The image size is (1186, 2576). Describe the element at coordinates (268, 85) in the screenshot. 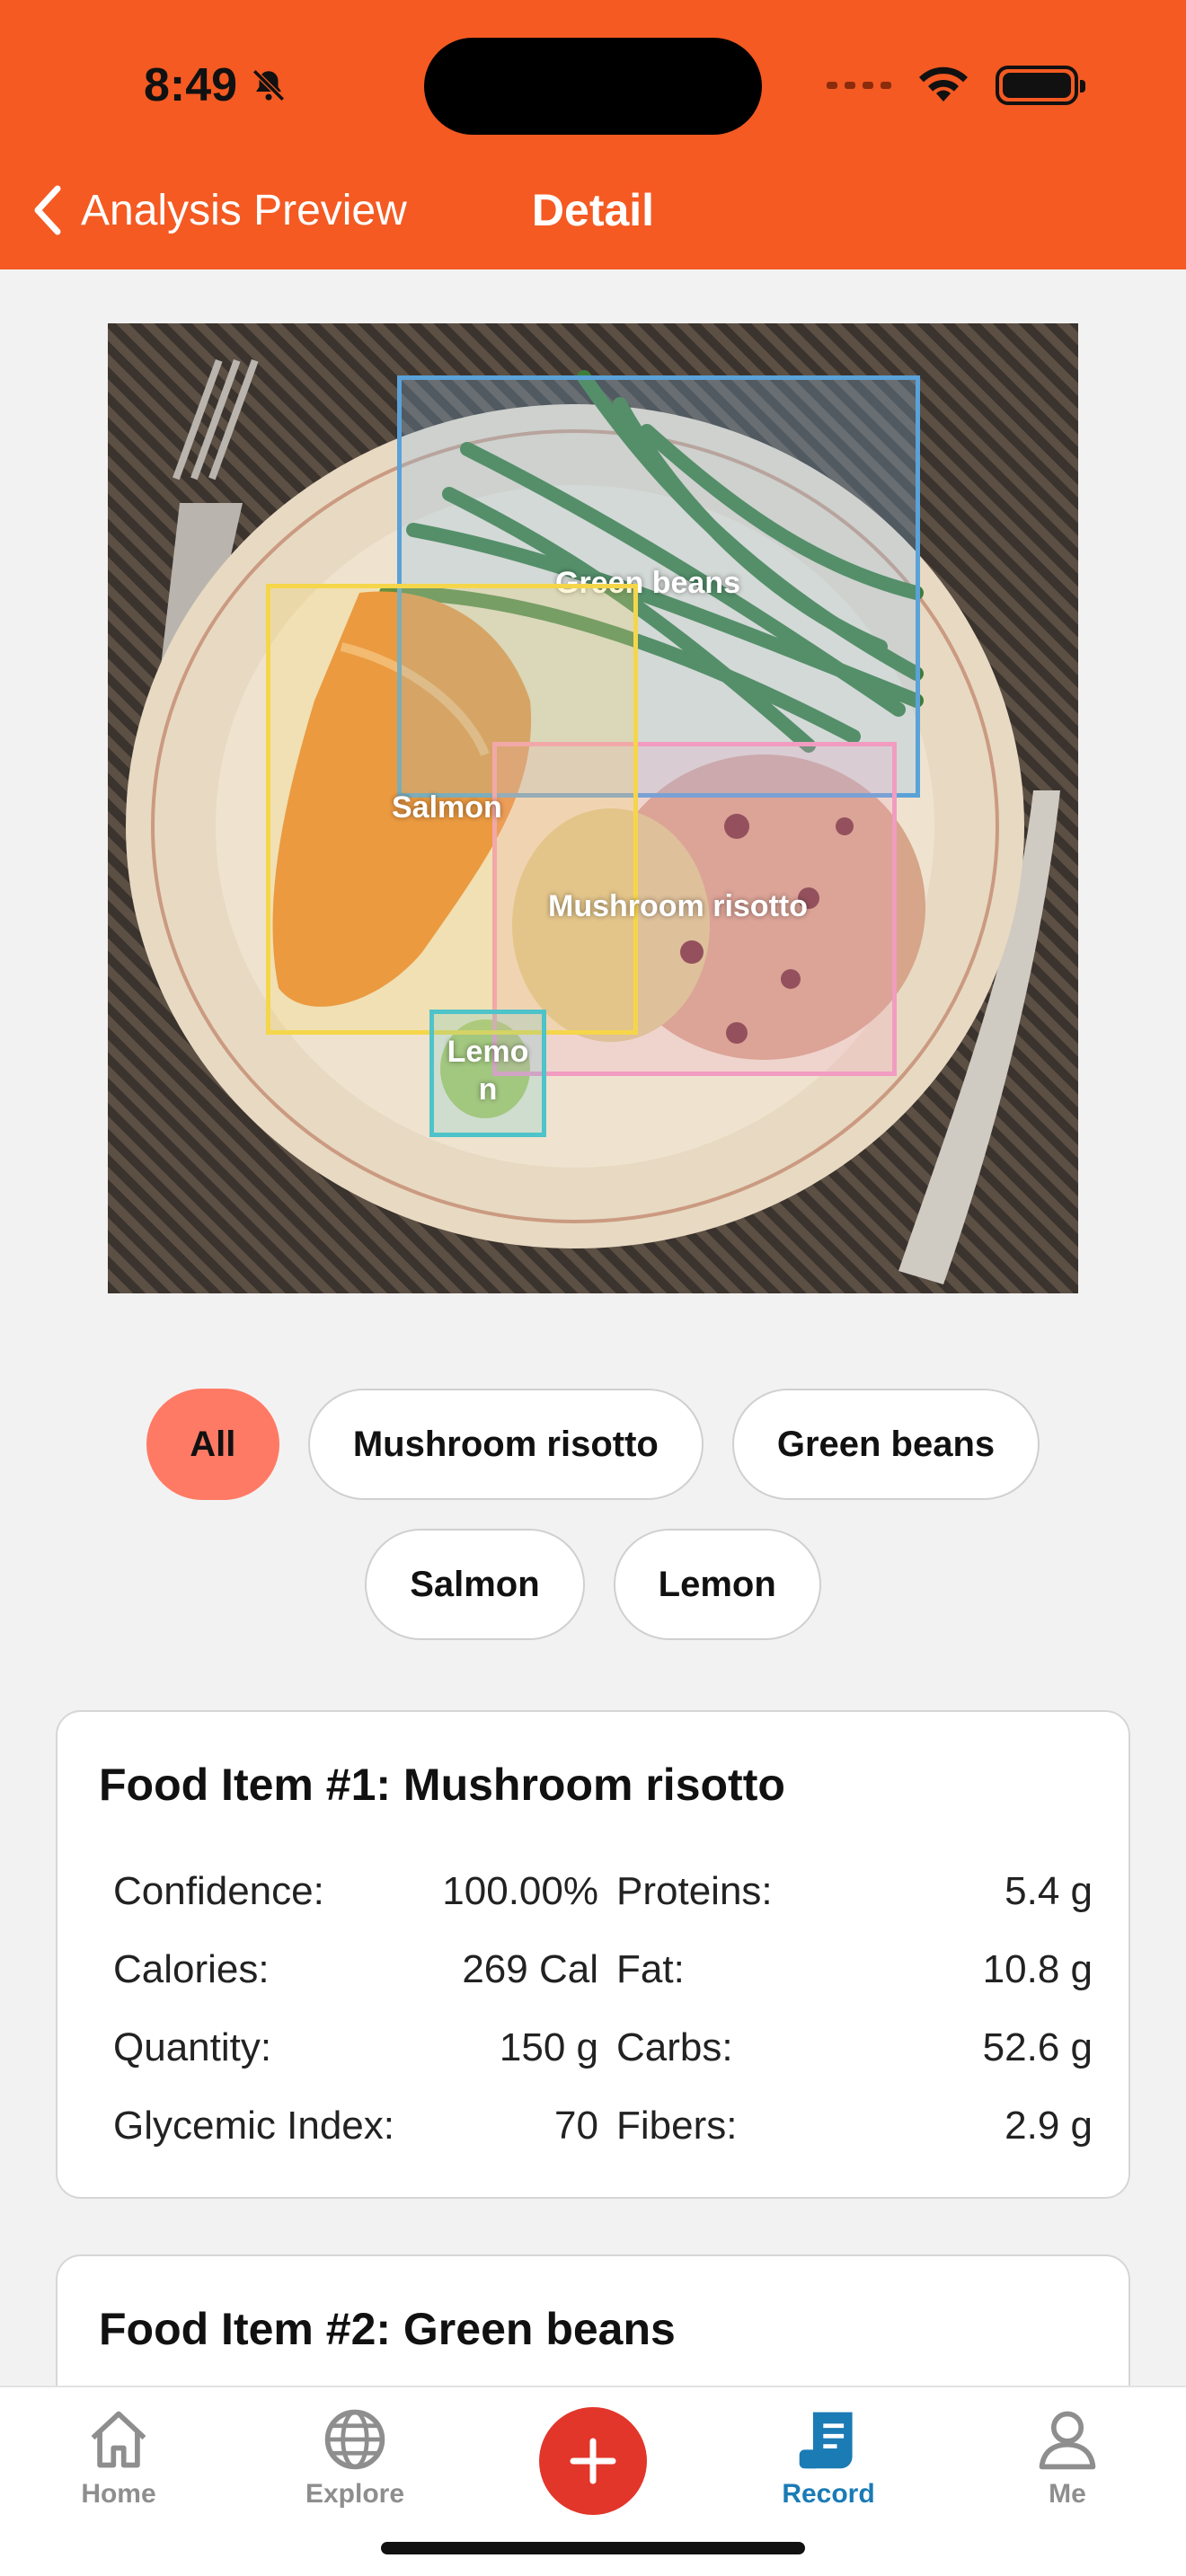

I see `bell-muted-icon` at that location.